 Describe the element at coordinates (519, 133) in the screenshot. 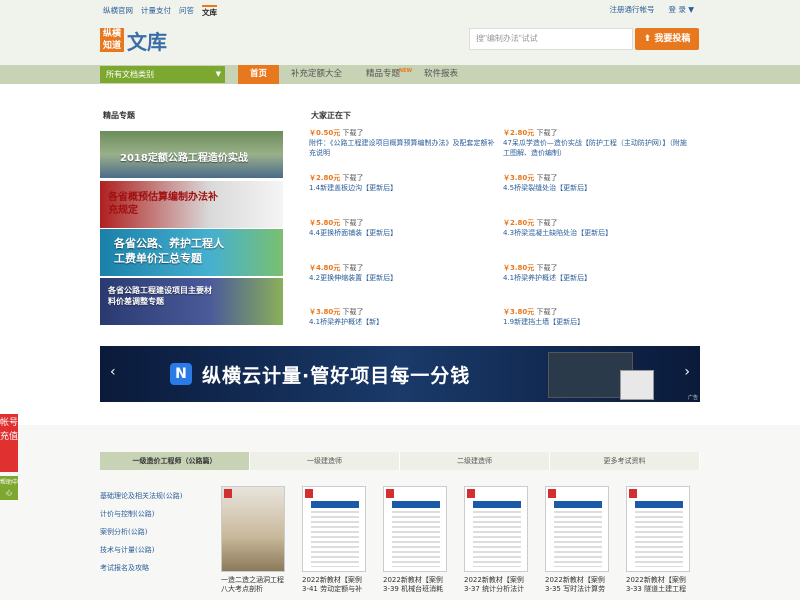

I see `price: ￥2.80元` at that location.